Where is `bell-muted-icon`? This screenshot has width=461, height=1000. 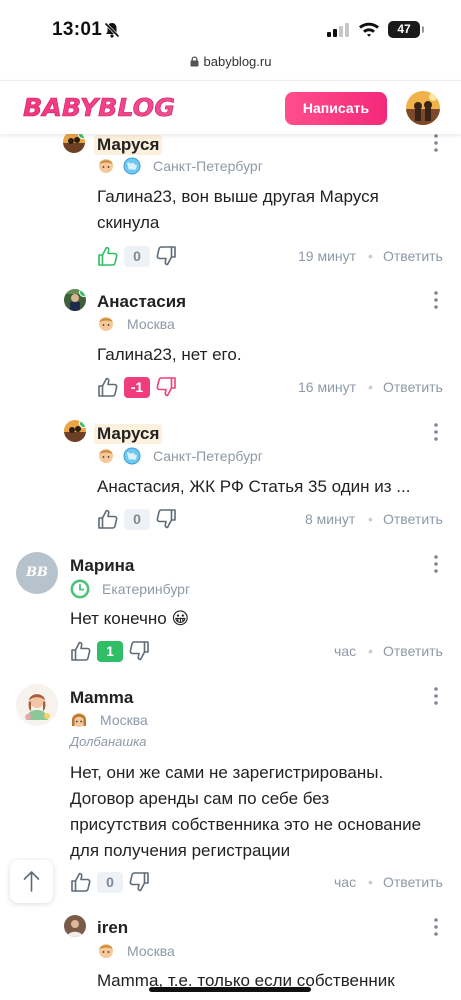 bell-muted-icon is located at coordinates (112, 30).